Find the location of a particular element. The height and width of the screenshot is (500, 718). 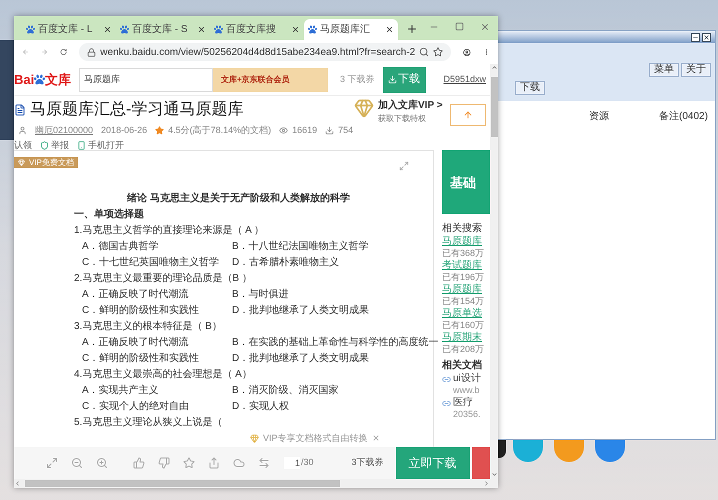

scroll-up-icon is located at coordinates (494, 67).